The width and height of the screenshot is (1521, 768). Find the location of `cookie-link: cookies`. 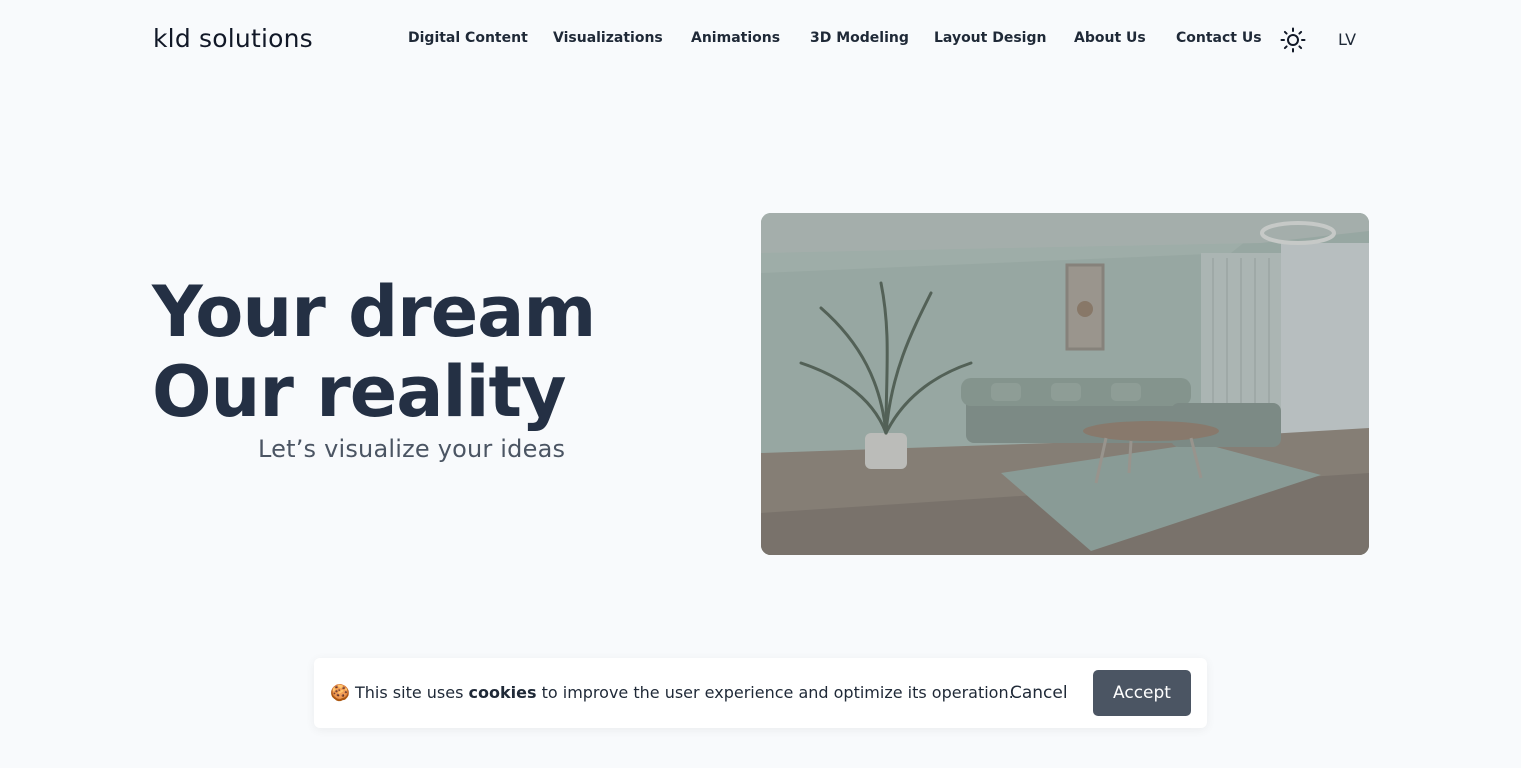

cookie-link: cookies is located at coordinates (503, 692).